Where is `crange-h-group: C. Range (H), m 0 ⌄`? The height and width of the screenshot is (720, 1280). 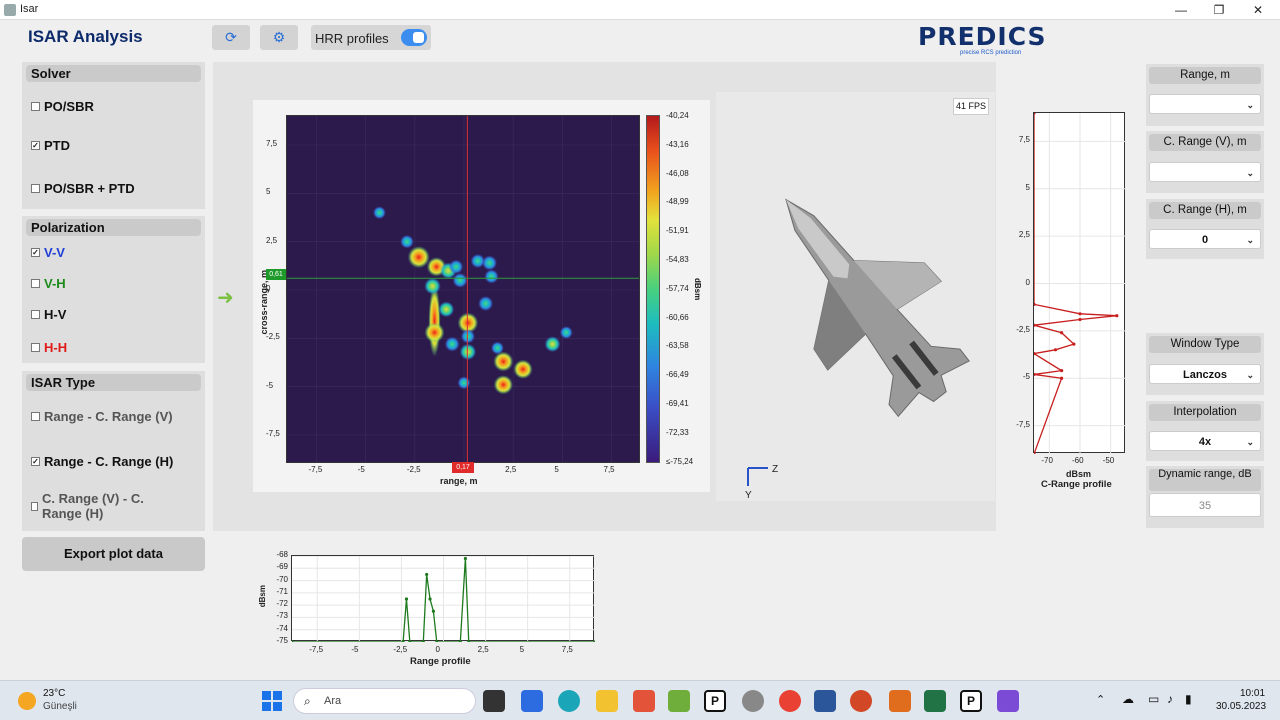
crange-h-group: C. Range (H), m 0 ⌄ is located at coordinates (1205, 229).